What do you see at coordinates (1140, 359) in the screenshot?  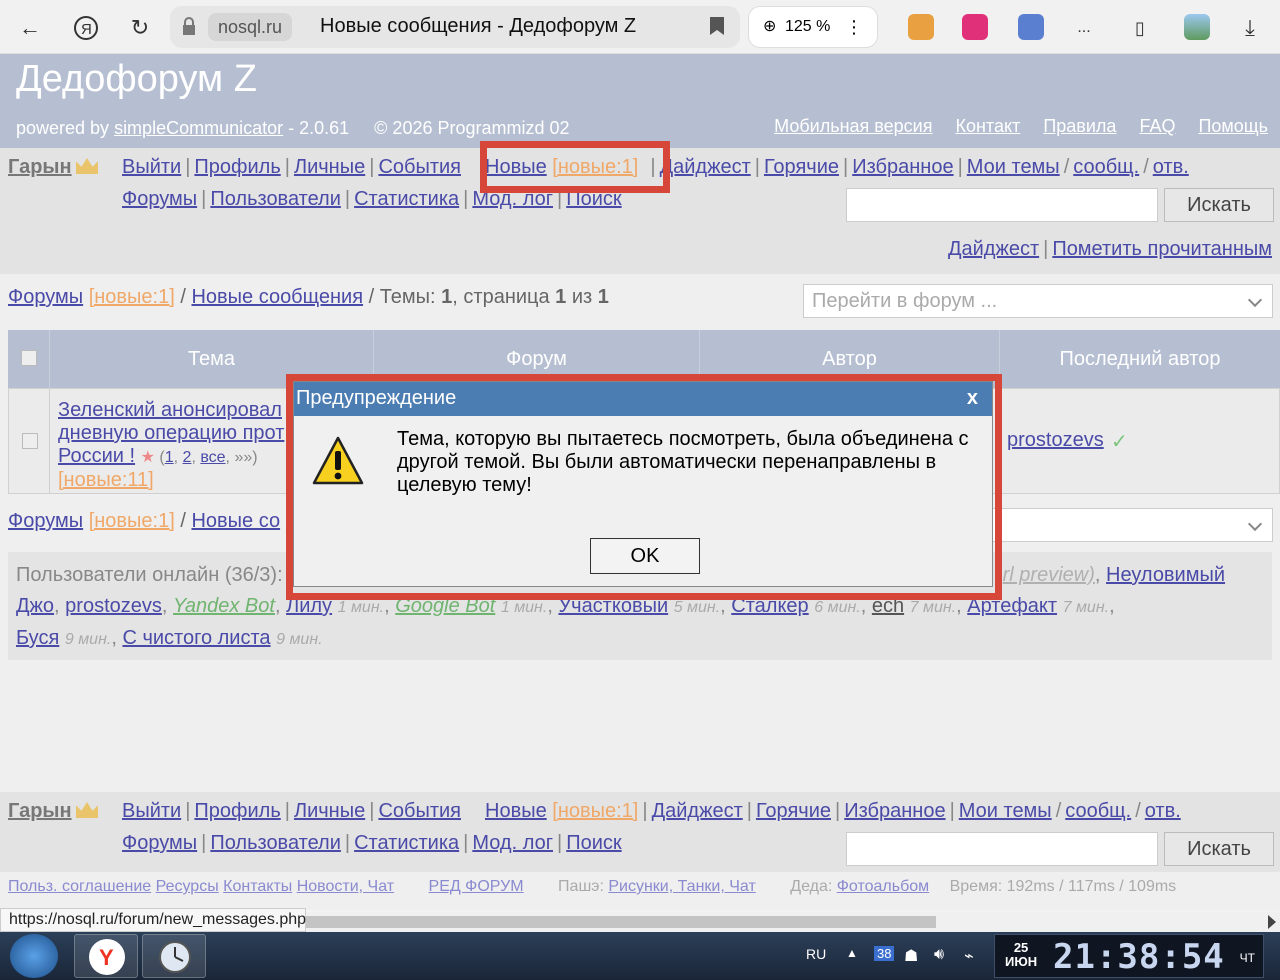 I see `header-last-author: Последний автор` at bounding box center [1140, 359].